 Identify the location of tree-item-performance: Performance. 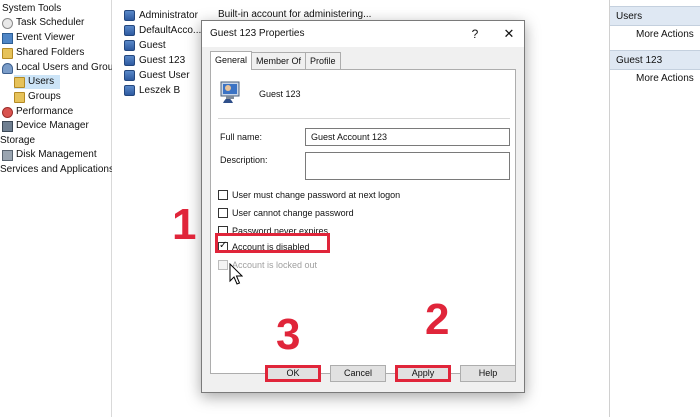
(37, 112).